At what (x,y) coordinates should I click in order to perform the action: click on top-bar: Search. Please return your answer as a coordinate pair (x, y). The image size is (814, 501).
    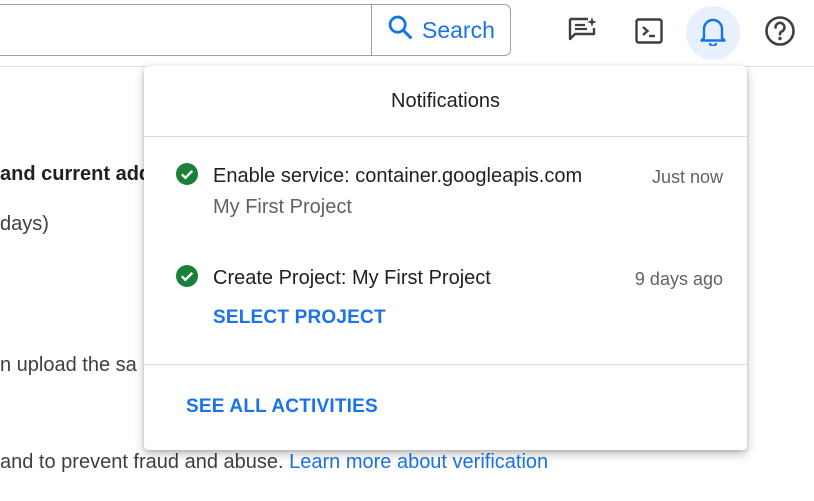
    Looking at the image, I should click on (407, 33).